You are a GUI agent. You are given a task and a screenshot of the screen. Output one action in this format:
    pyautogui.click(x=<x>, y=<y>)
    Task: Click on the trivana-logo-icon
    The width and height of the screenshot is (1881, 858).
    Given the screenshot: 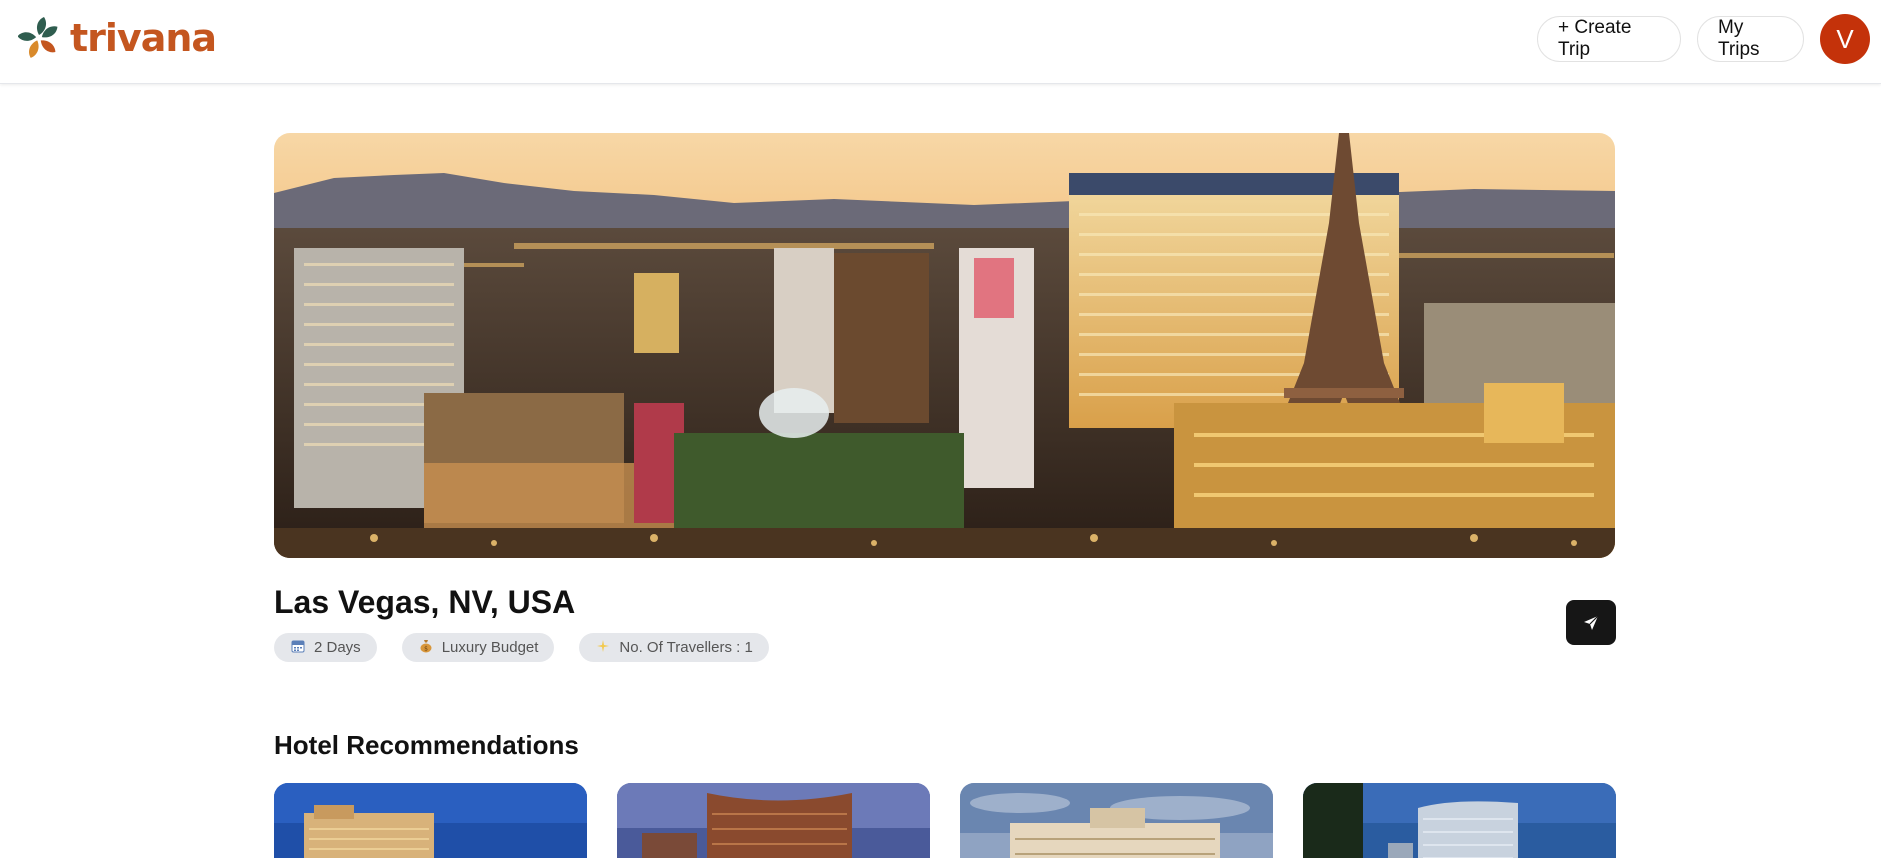 What is the action you would take?
    pyautogui.click(x=38, y=37)
    